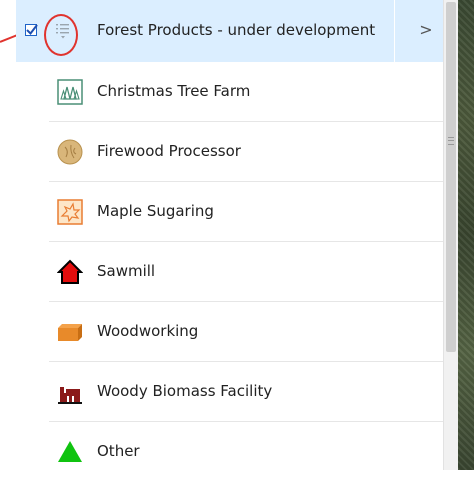 This screenshot has width=474, height=482. I want to click on scrollbar-grip-icon, so click(451, 141).